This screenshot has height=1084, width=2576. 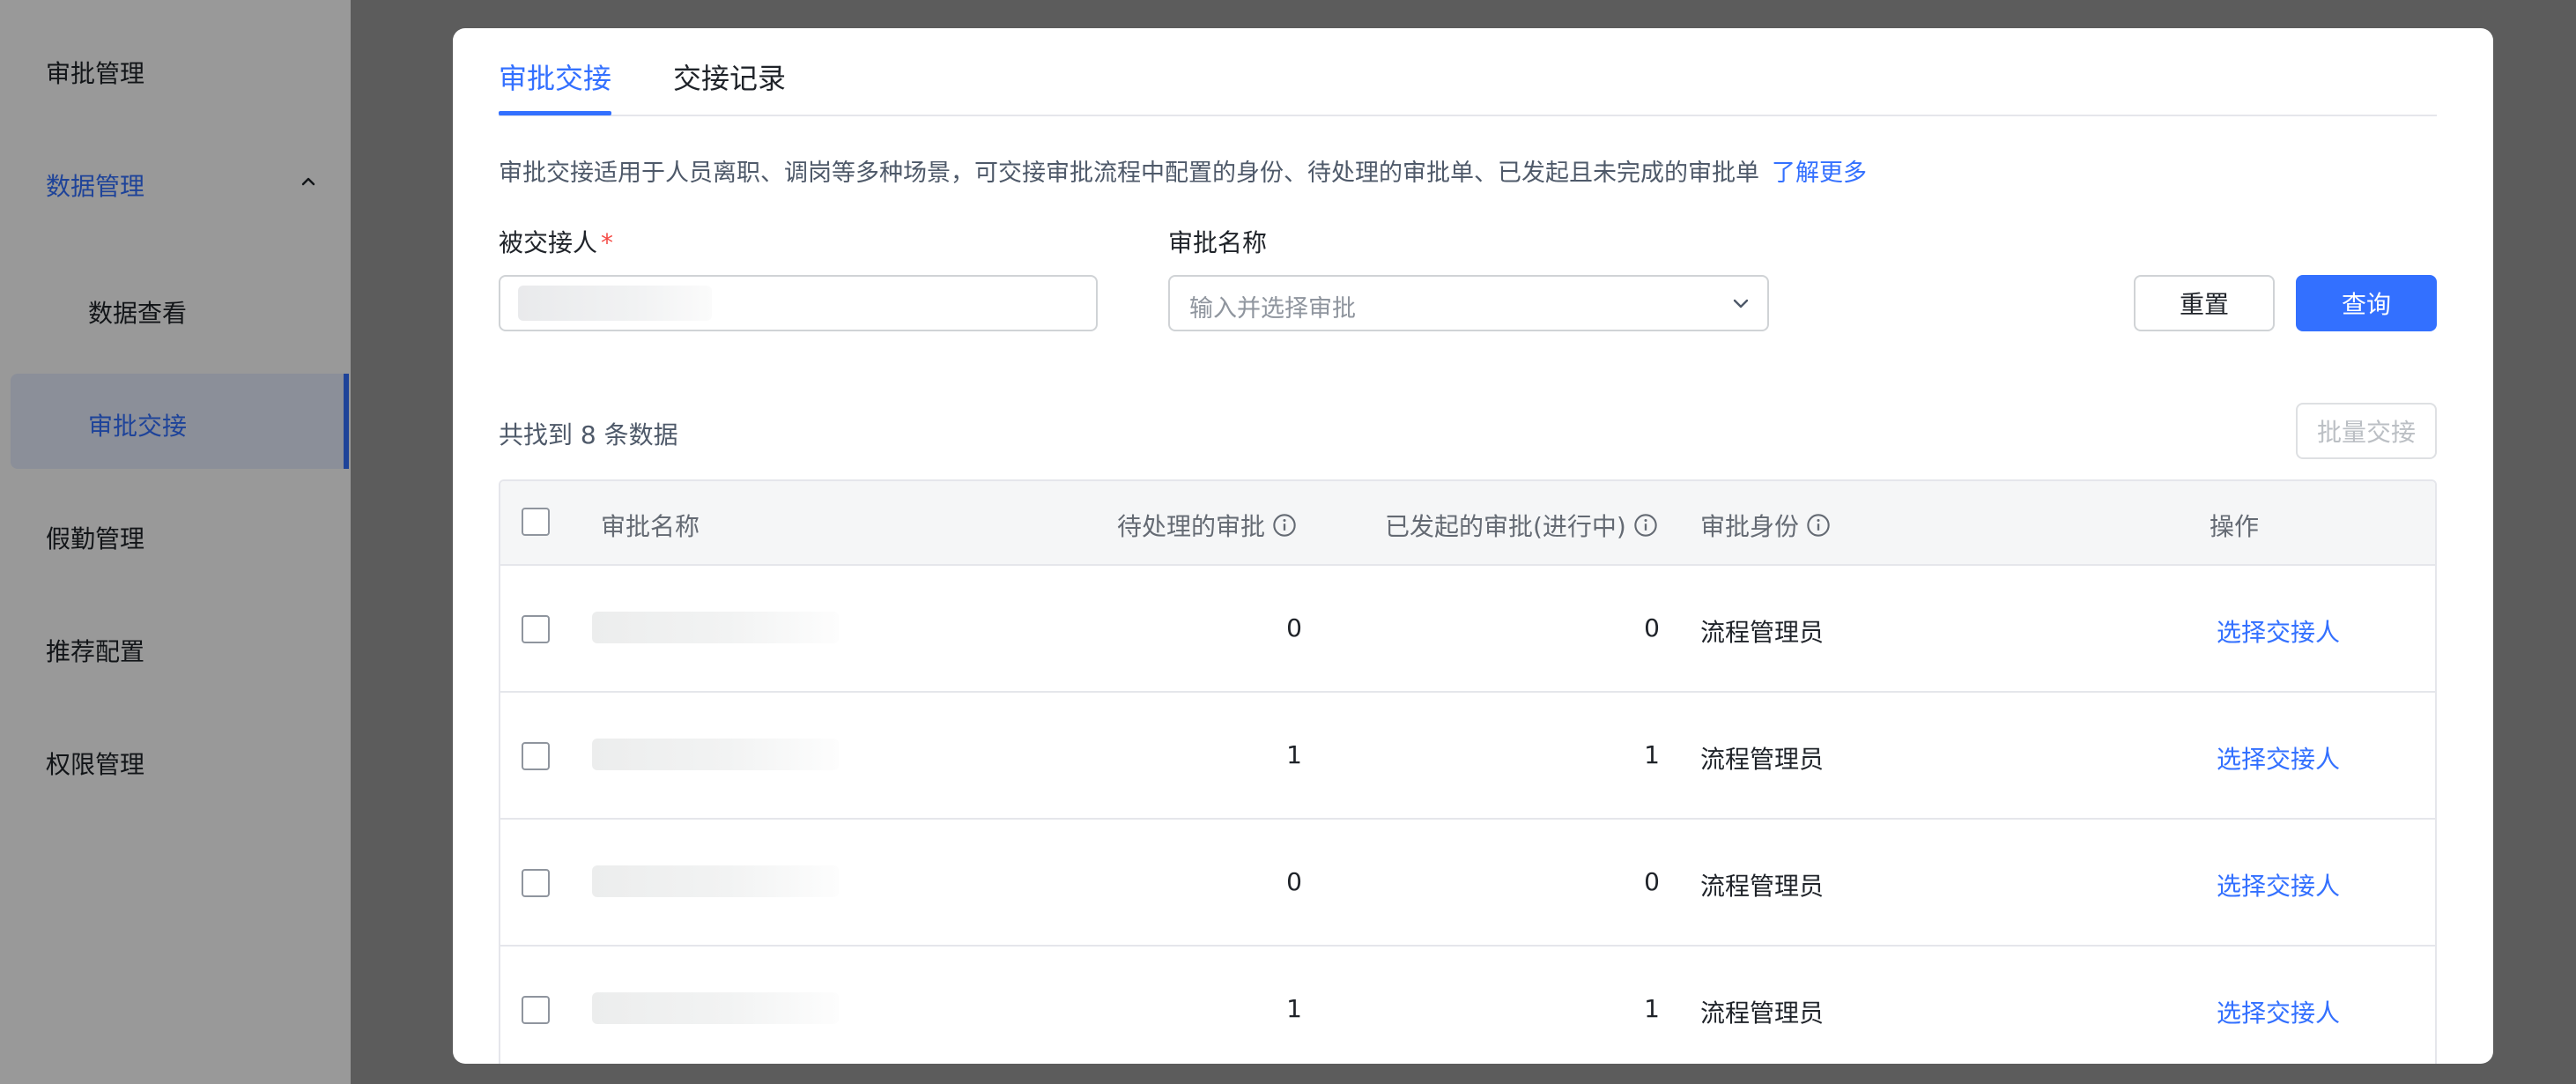 I want to click on tab-bar: 审批交接 交接记录, so click(x=1468, y=72).